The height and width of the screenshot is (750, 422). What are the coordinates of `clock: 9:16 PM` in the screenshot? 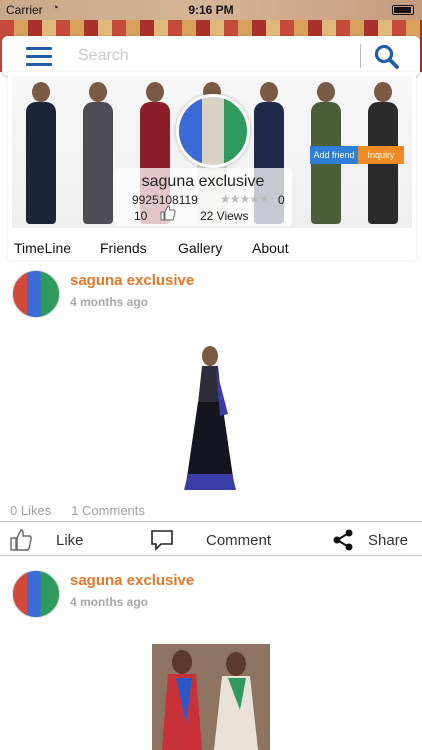 It's located at (211, 10).